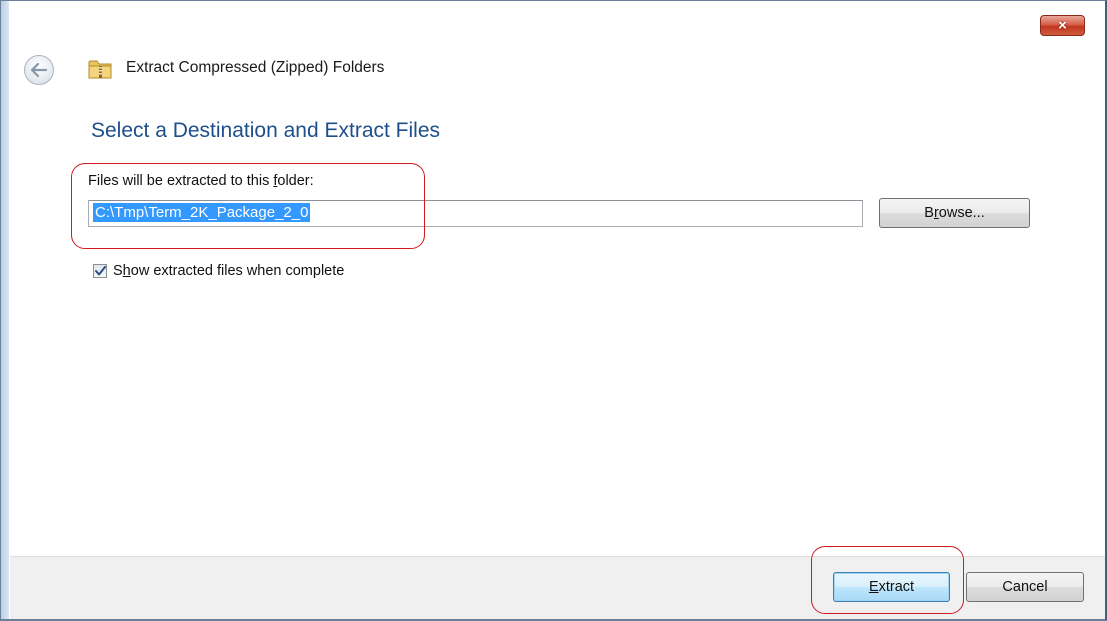 This screenshot has height=621, width=1107. Describe the element at coordinates (5, 310) in the screenshot. I see `window-frame-strip` at that location.